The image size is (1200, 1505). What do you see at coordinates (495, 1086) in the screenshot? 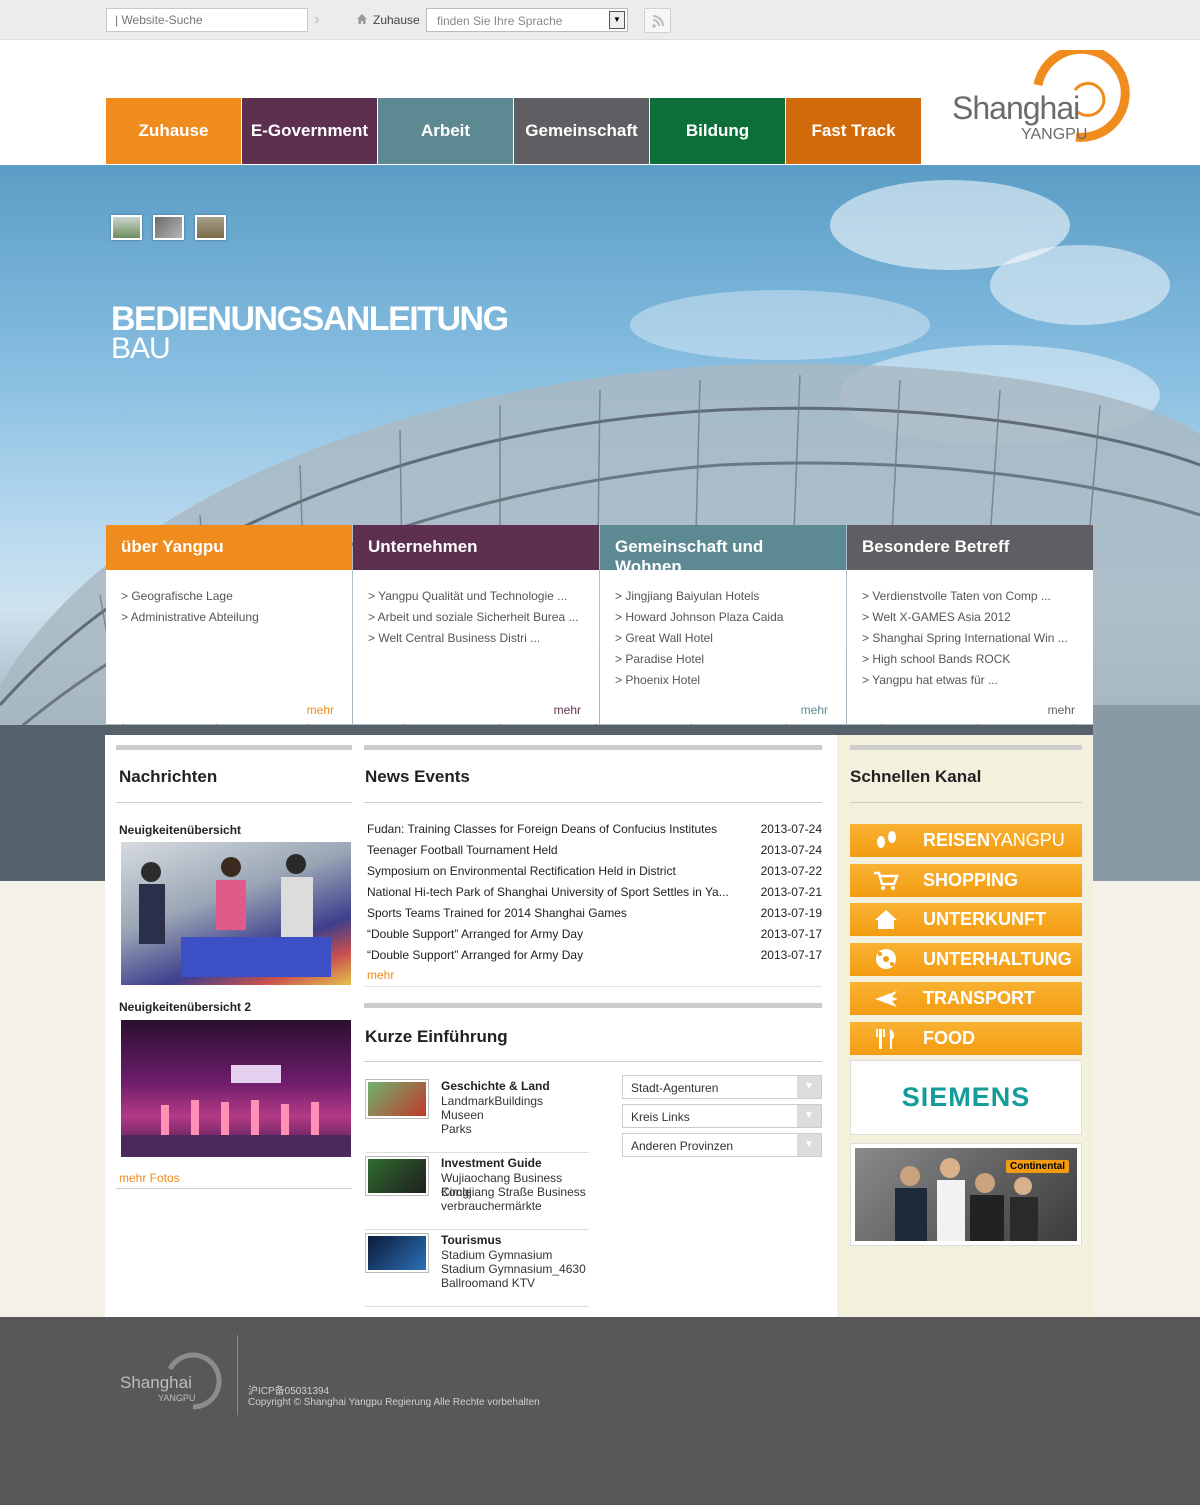
I see `intro-item-title: Geschichte & Land` at bounding box center [495, 1086].